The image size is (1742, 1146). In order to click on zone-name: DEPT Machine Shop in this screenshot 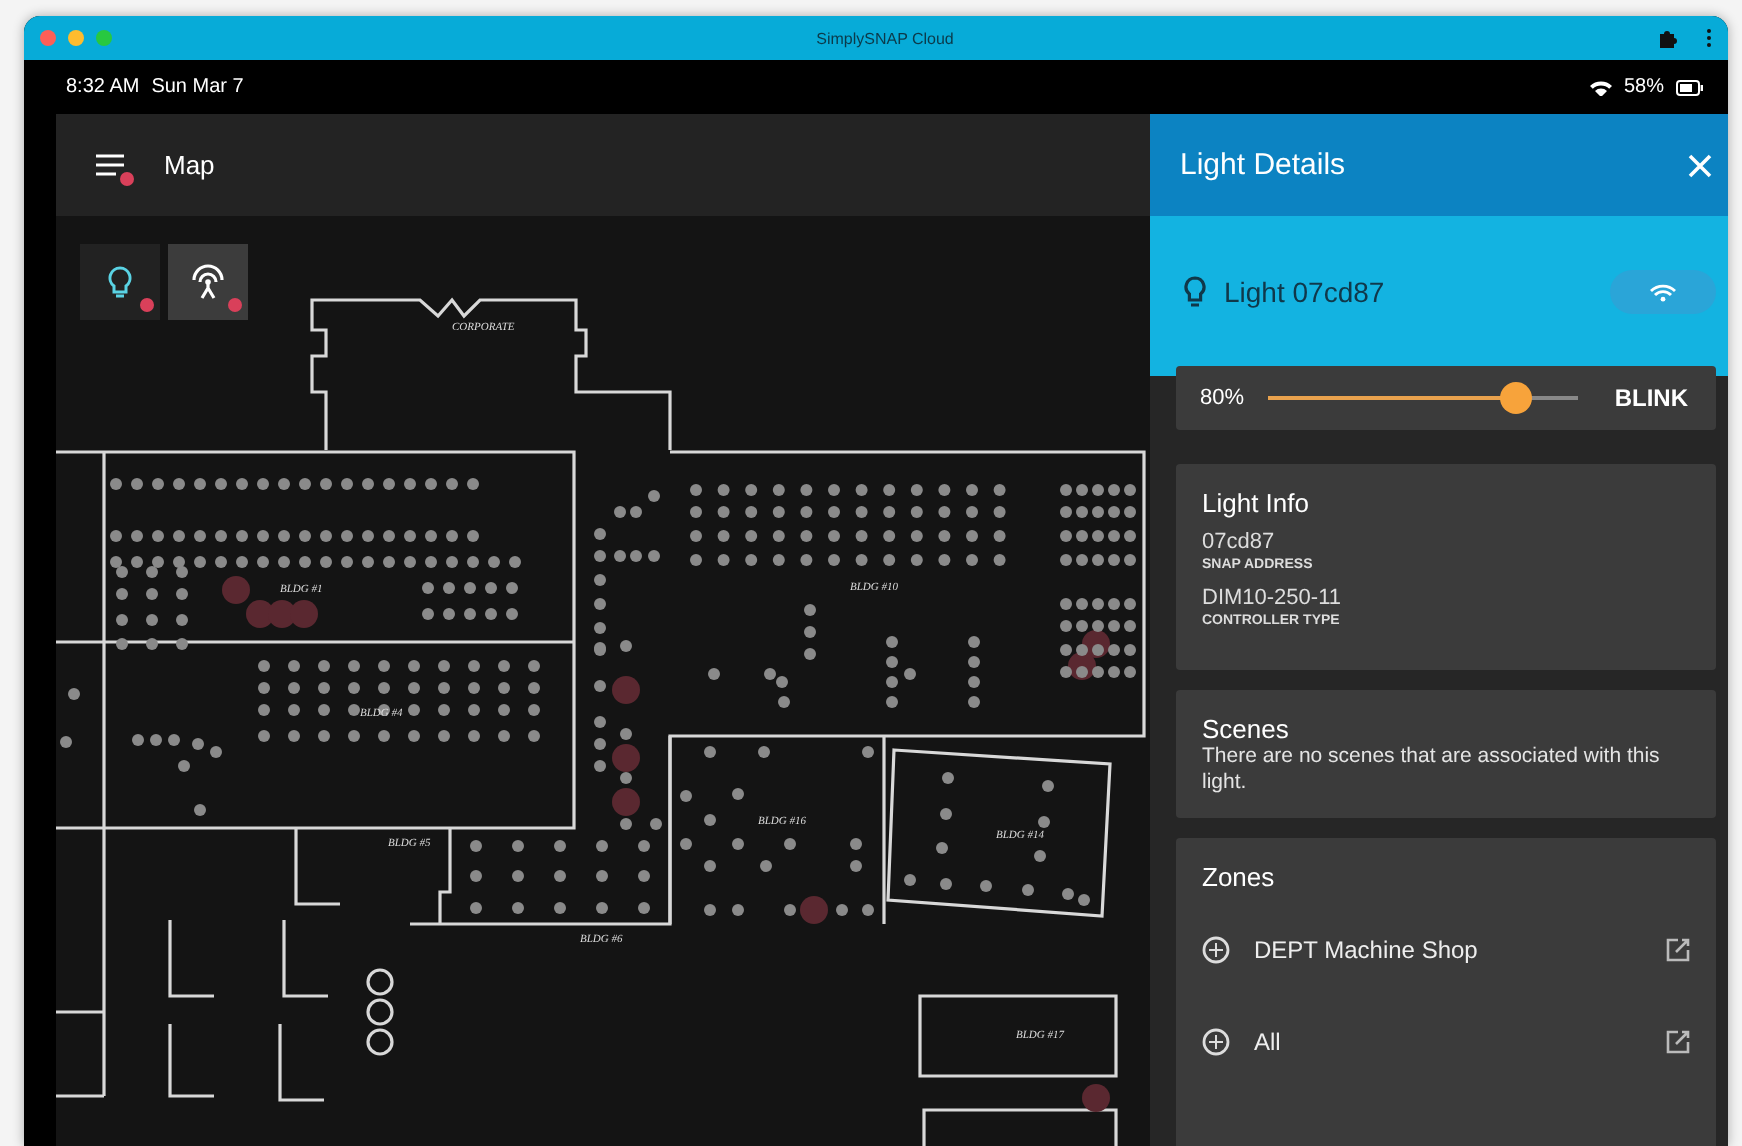, I will do `click(1367, 950)`.